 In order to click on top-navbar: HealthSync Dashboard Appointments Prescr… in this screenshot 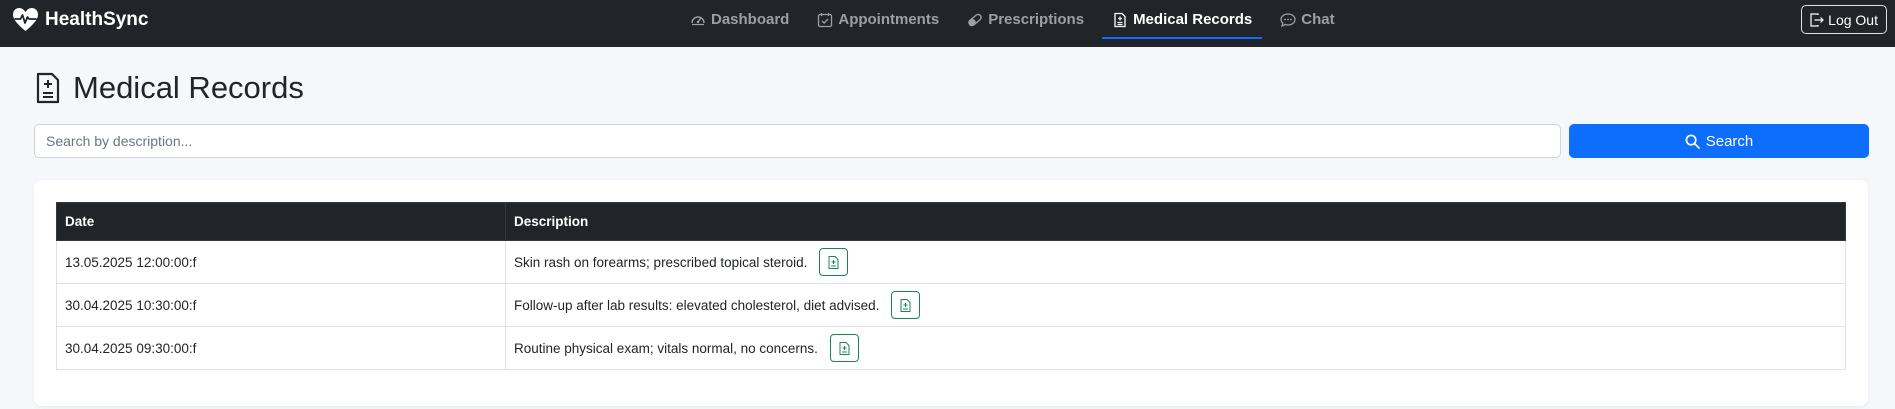, I will do `click(947, 23)`.